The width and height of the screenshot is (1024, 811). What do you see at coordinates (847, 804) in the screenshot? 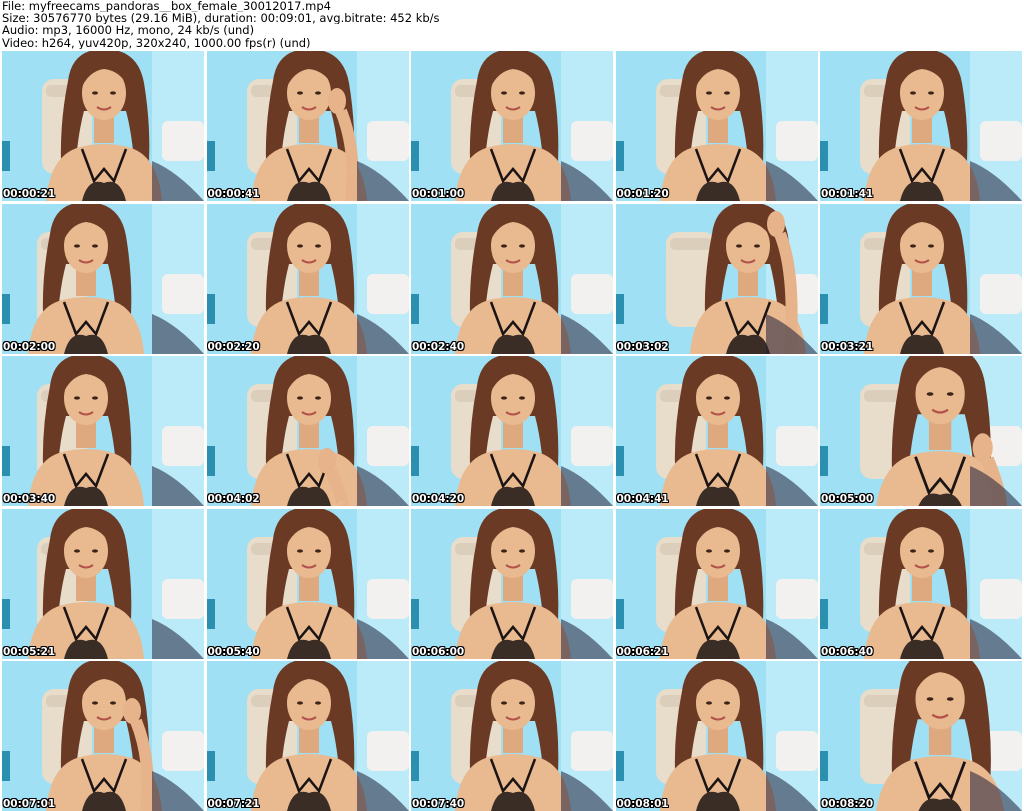
I see `timestamp-label: 00:08:20` at bounding box center [847, 804].